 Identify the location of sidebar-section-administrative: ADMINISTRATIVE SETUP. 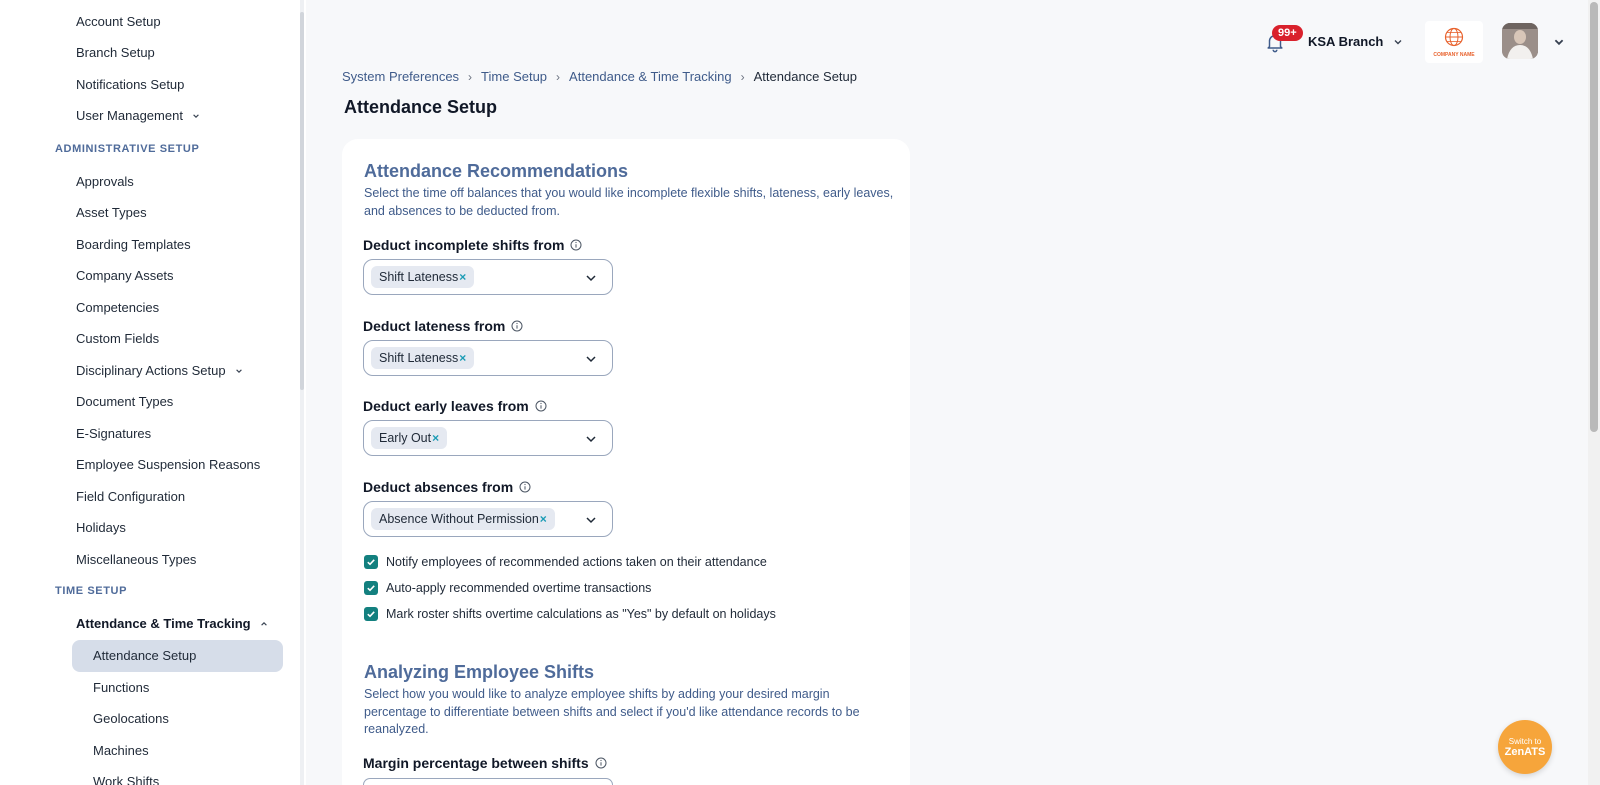
(127, 149).